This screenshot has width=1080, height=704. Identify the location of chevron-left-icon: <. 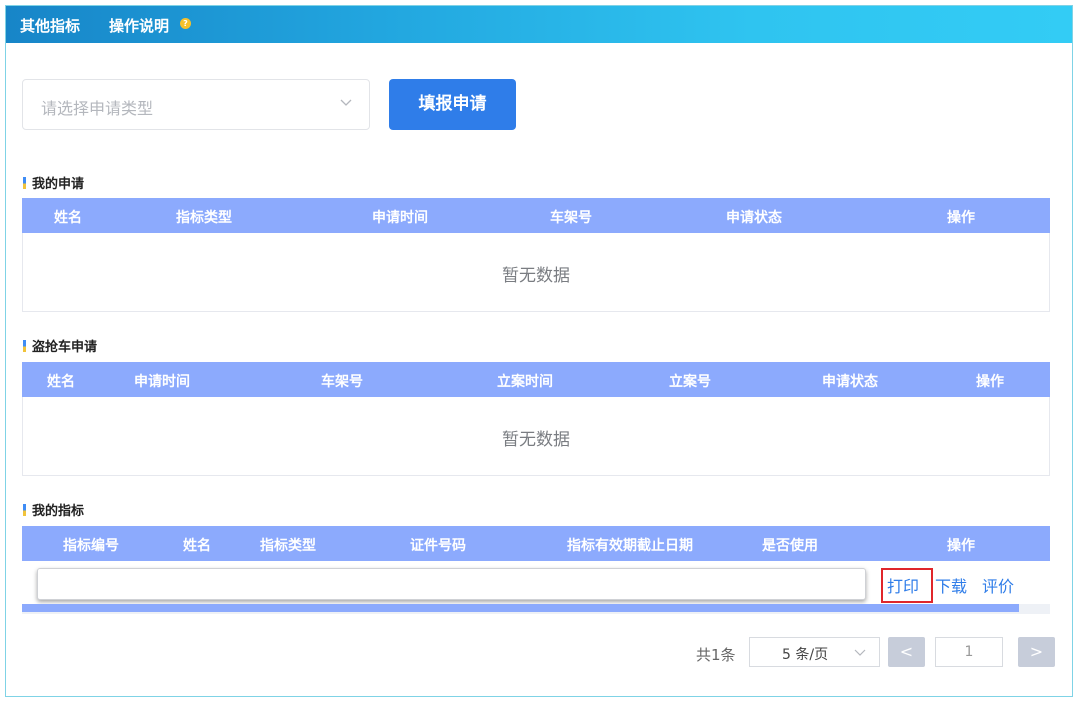
(906, 651).